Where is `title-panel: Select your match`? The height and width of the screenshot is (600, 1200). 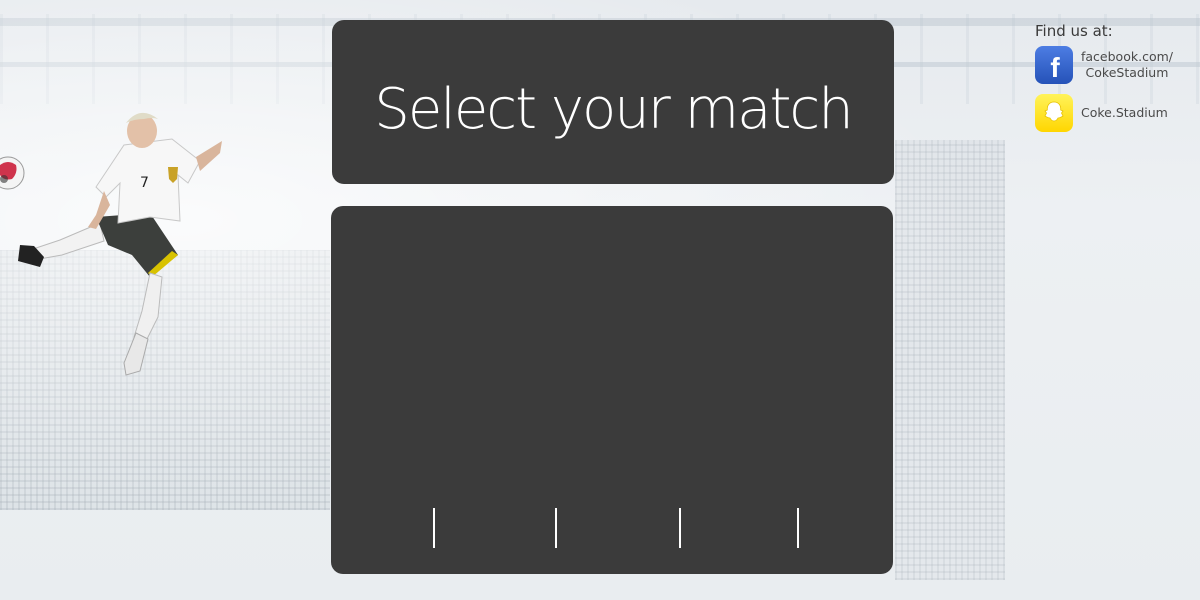 title-panel: Select your match is located at coordinates (613, 102).